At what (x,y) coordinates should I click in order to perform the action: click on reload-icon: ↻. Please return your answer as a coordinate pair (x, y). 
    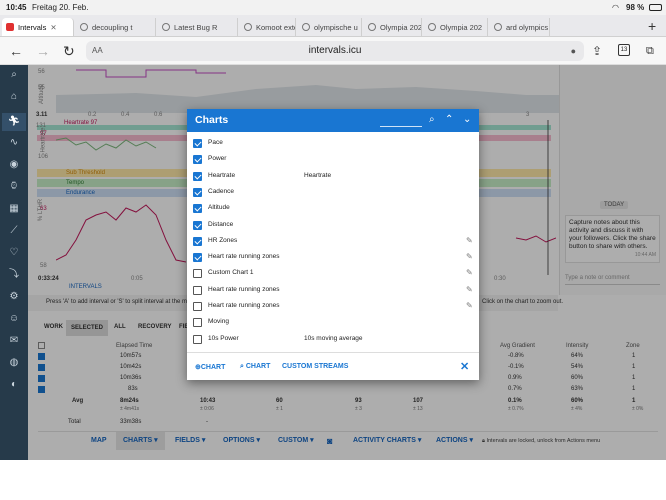
    Looking at the image, I should click on (69, 51).